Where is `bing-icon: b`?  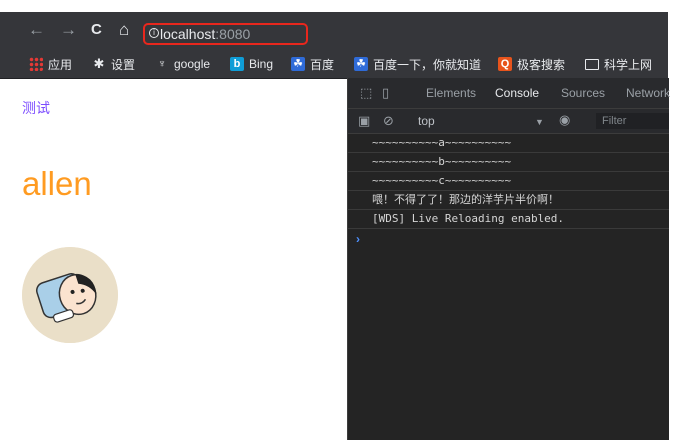 bing-icon: b is located at coordinates (237, 64).